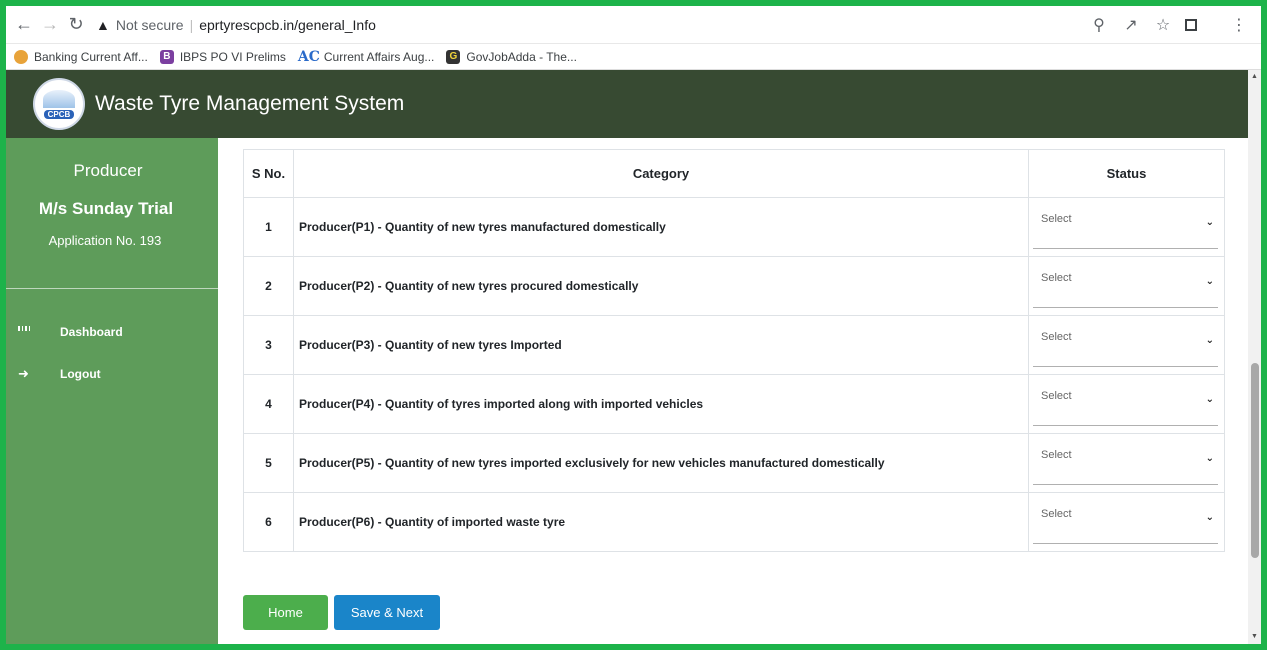 The image size is (1267, 650). I want to click on not-secure-label: Not secure, so click(149, 24).